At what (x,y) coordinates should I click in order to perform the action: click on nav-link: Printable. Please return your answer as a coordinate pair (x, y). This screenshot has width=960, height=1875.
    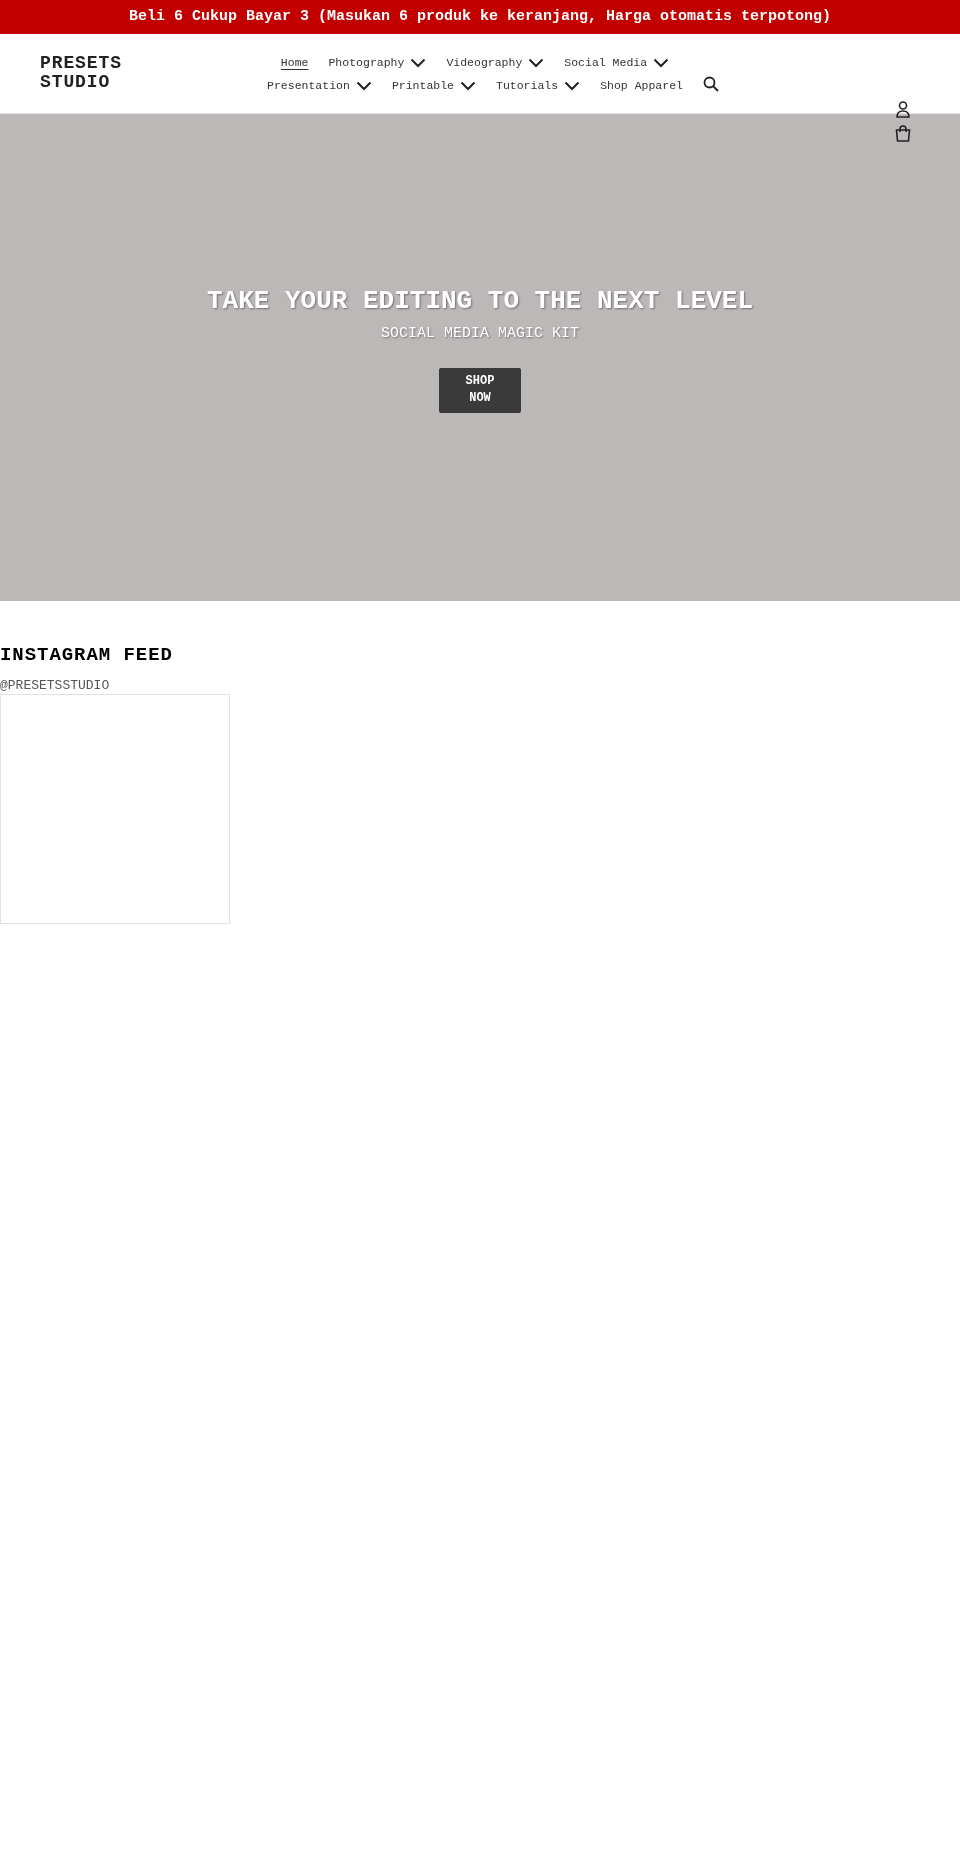
    Looking at the image, I should click on (433, 86).